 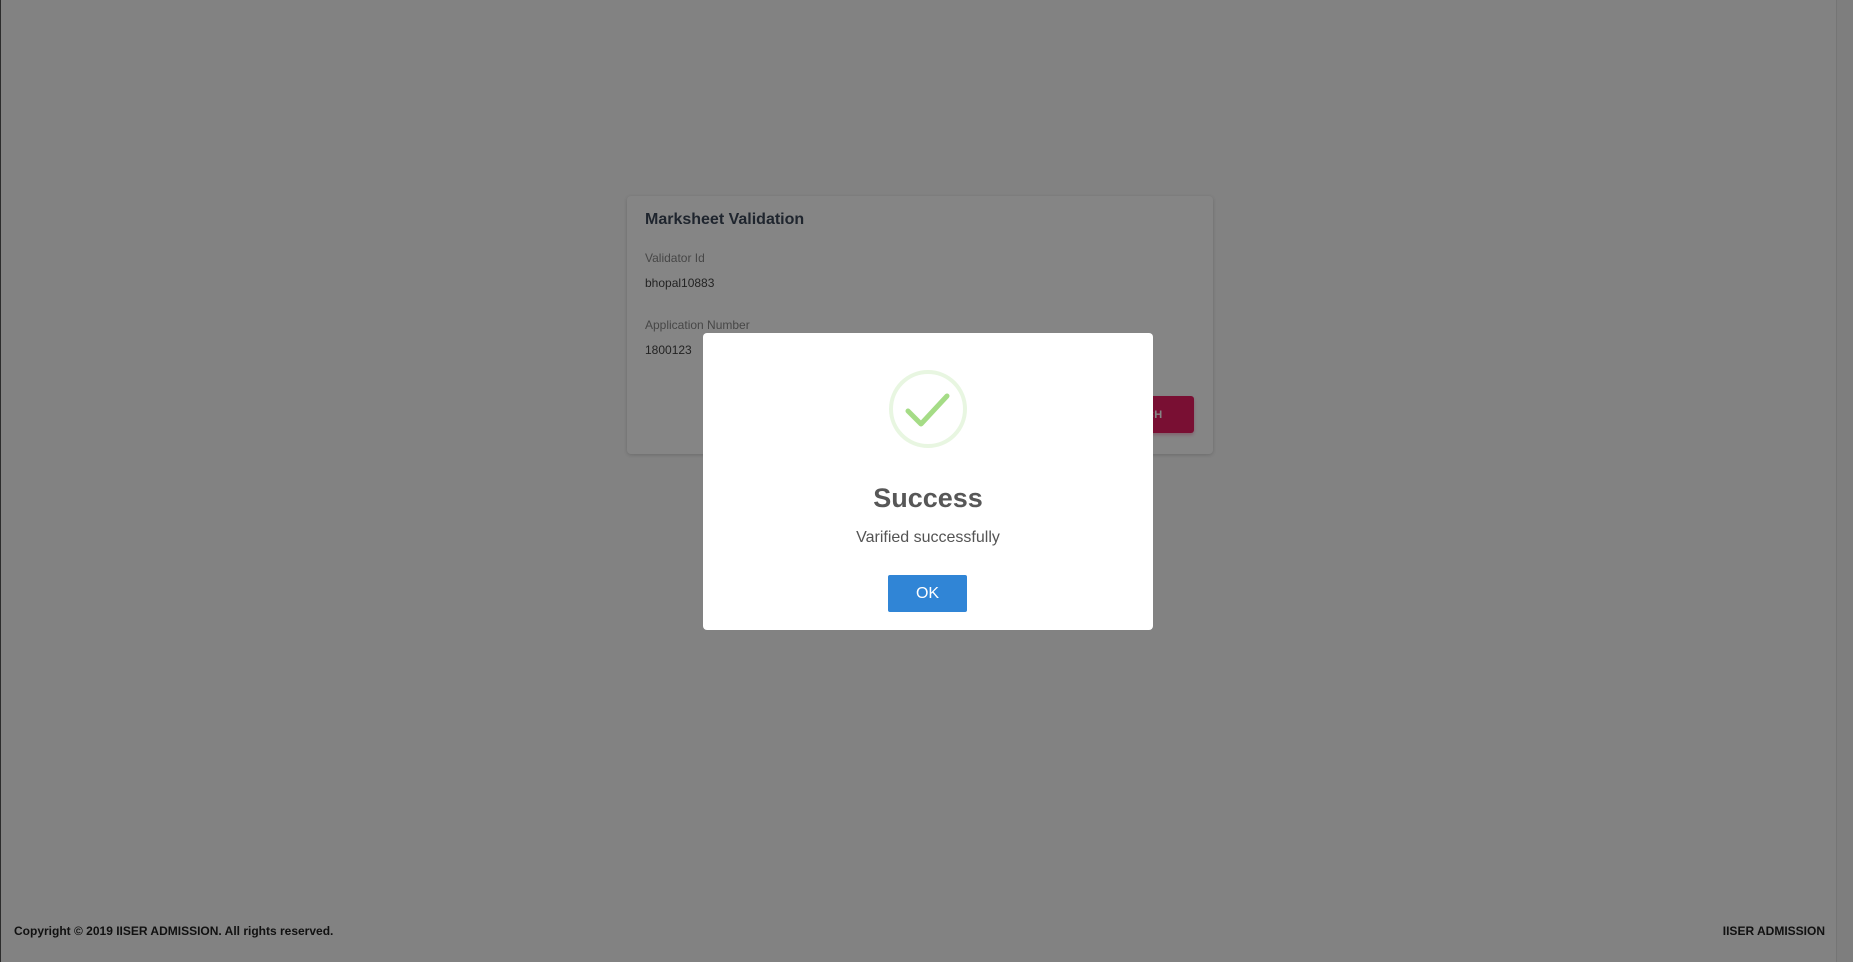 What do you see at coordinates (928, 537) in the screenshot?
I see `modal-message: Varified successfully` at bounding box center [928, 537].